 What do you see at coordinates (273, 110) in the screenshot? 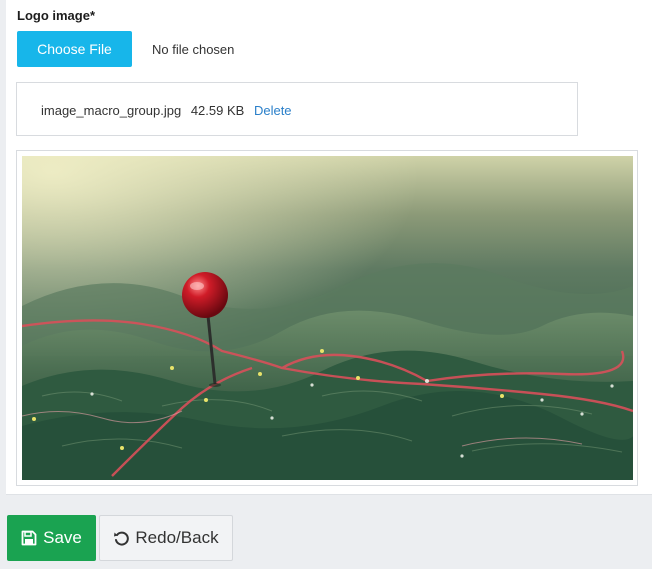
I see `delete-file-link: Delete` at bounding box center [273, 110].